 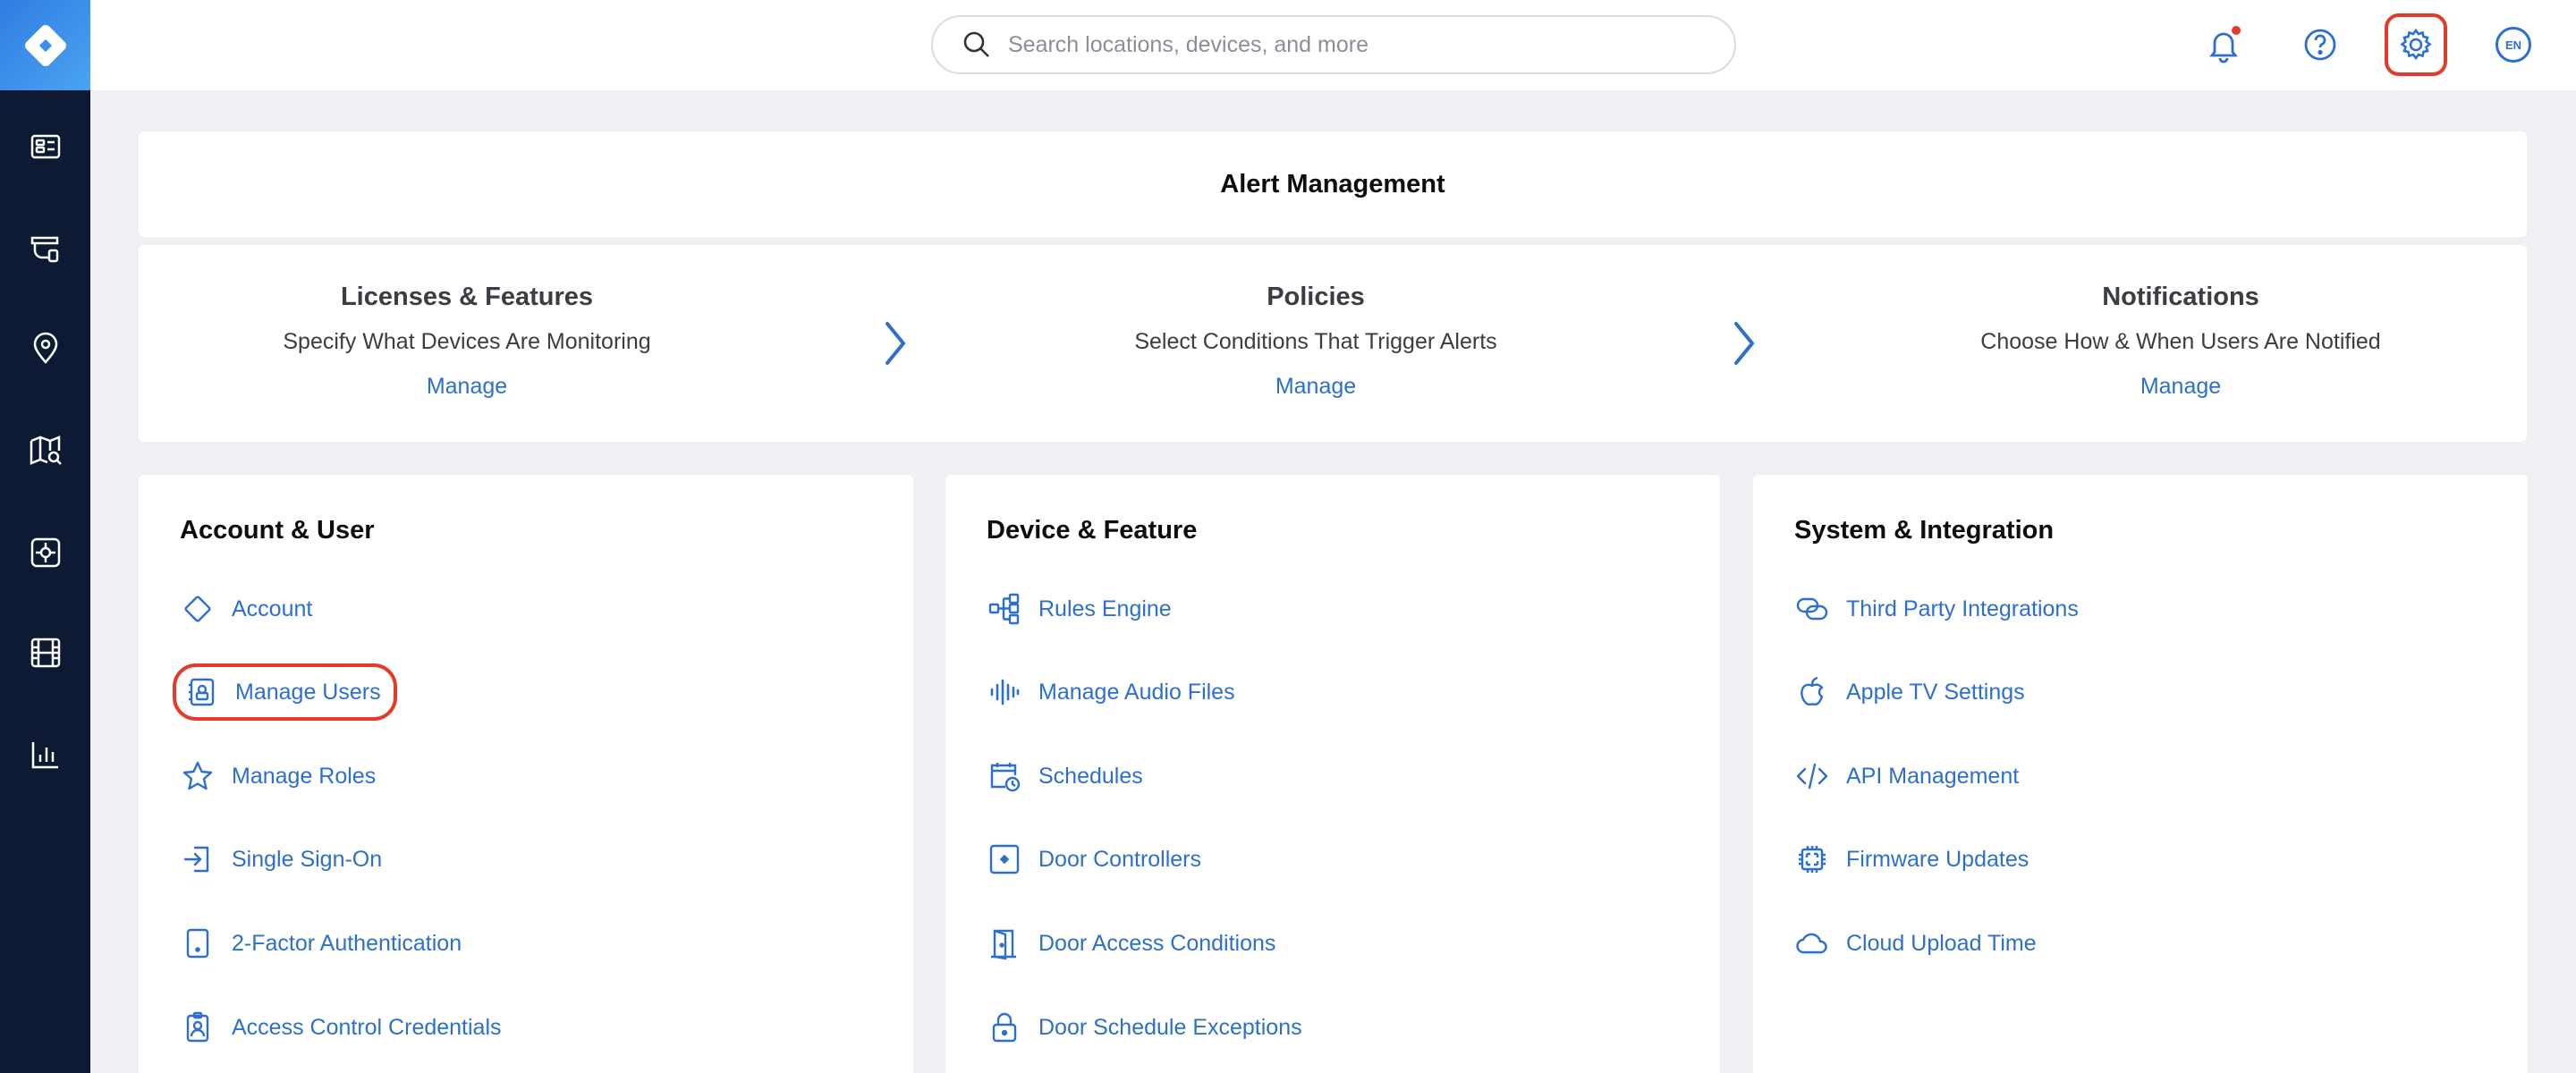 What do you see at coordinates (1937, 859) in the screenshot?
I see `settings-item-label: Firmware Updates` at bounding box center [1937, 859].